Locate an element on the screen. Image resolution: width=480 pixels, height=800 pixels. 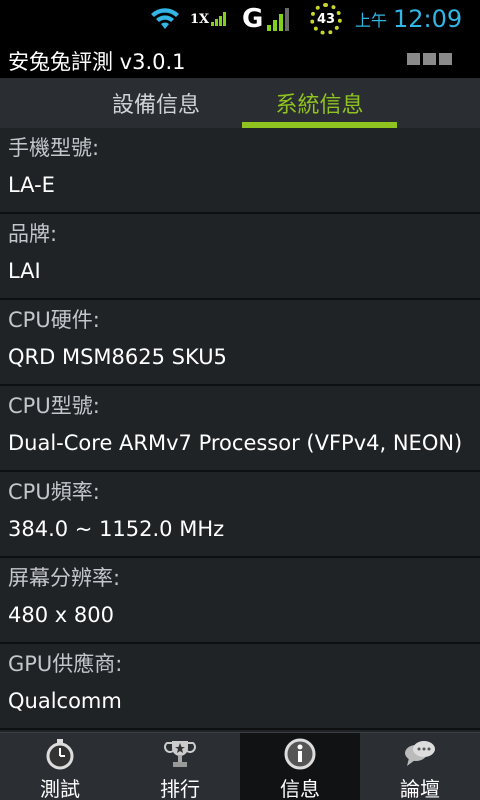
nav-test-button: 測試 is located at coordinates (60, 766).